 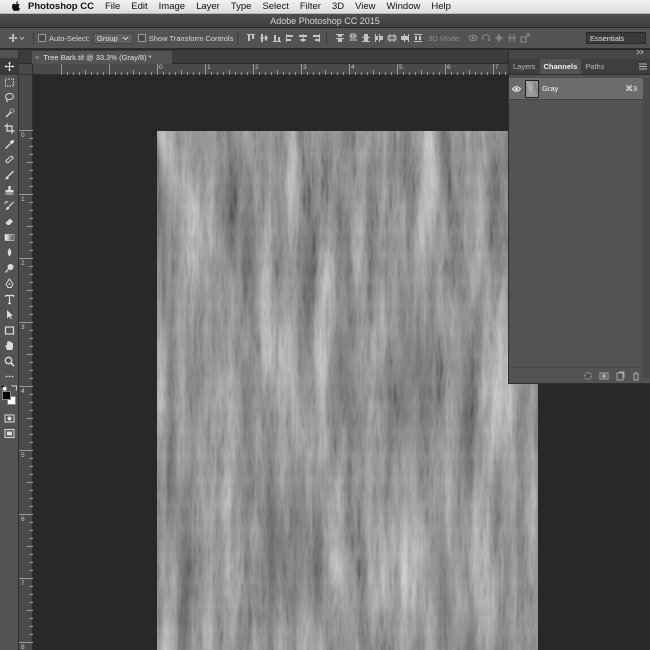 I want to click on menu-app-name: Photoshop CC, so click(x=61, y=6).